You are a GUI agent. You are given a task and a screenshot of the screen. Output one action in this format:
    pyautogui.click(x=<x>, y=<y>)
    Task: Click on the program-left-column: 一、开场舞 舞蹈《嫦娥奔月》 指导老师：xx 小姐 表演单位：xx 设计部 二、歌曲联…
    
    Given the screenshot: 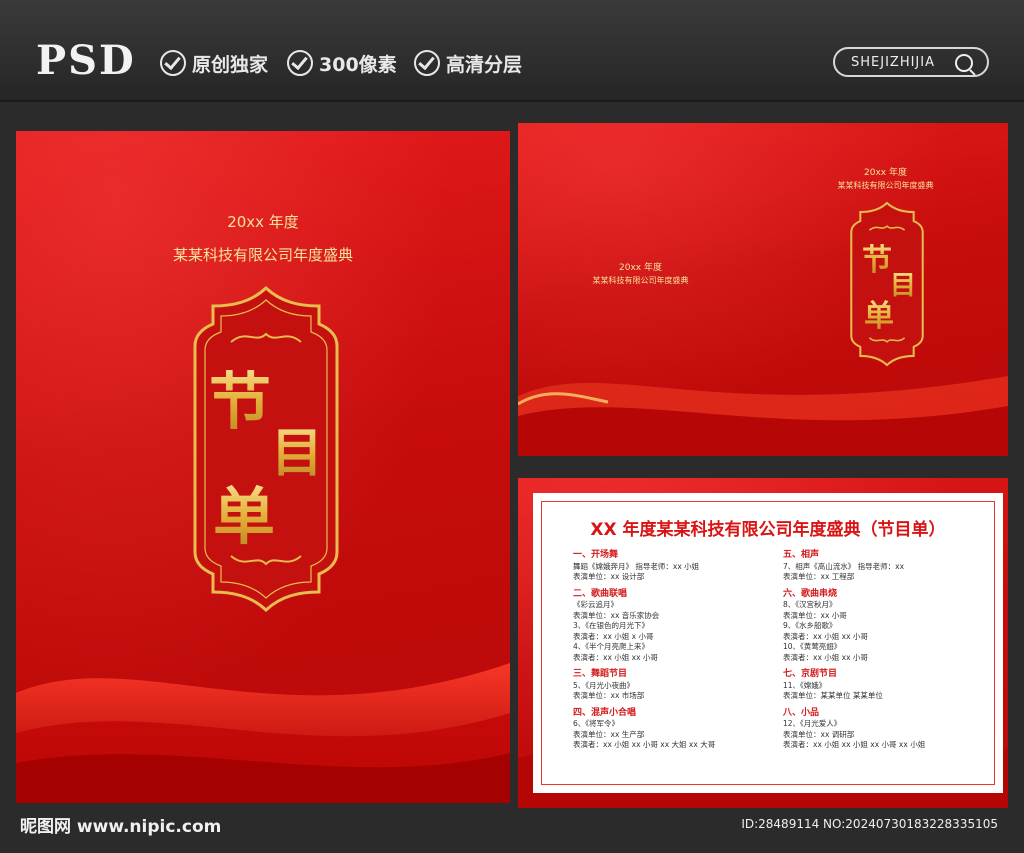 What is the action you would take?
    pyautogui.click(x=673, y=650)
    